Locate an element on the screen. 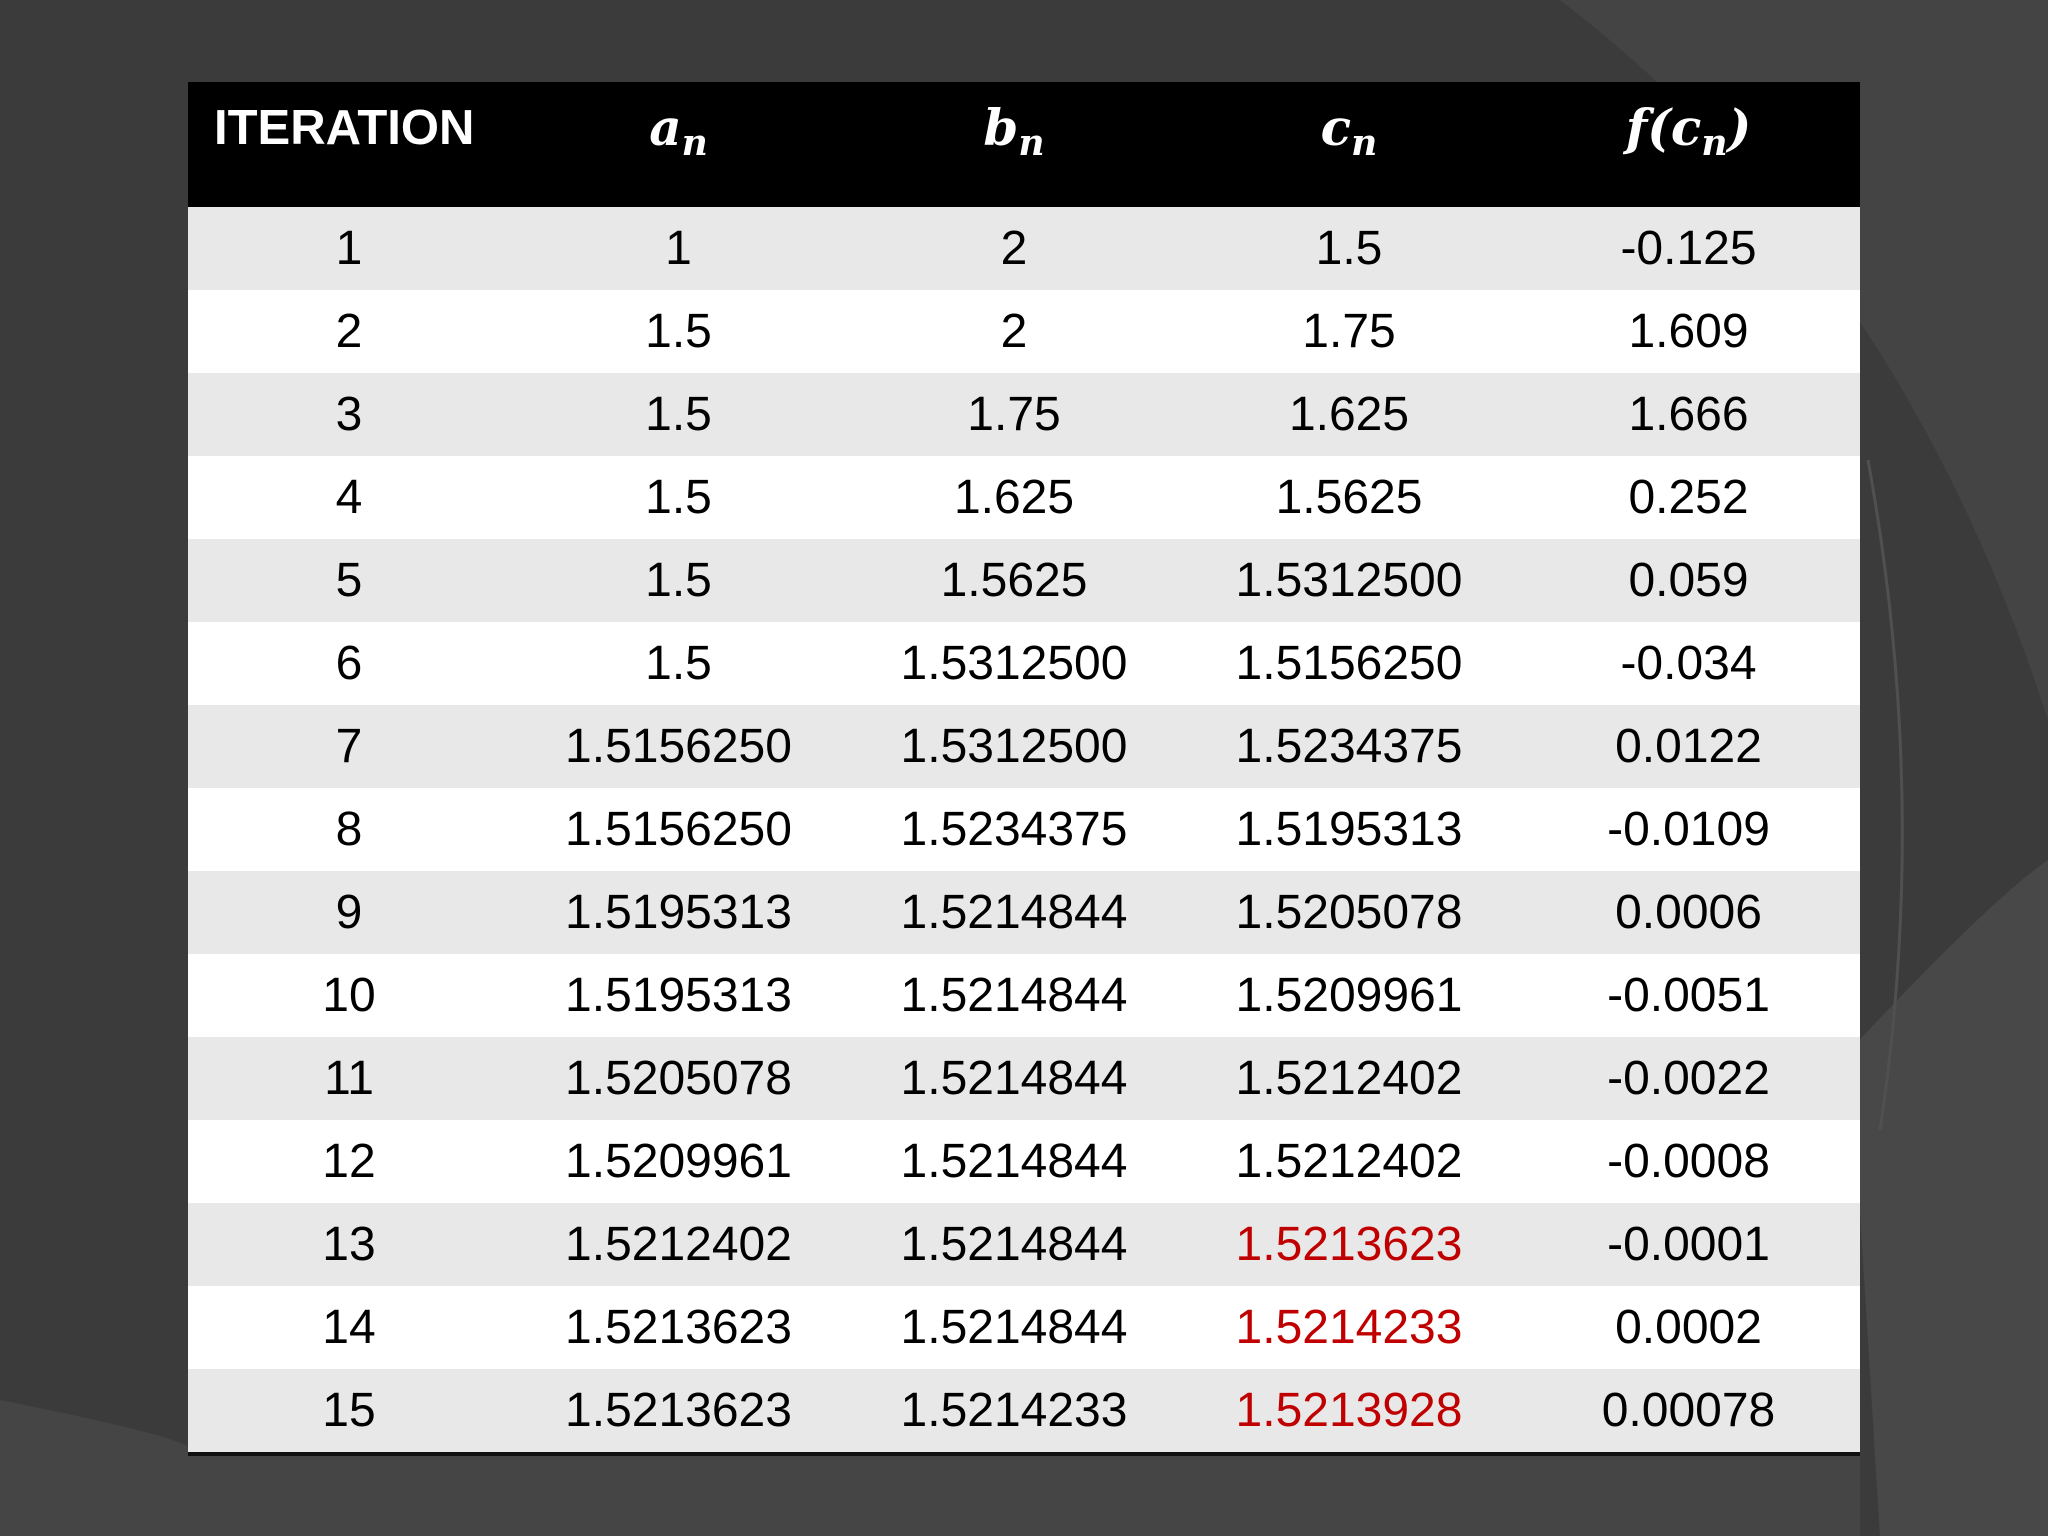  header-b-n: bn is located at coordinates (1014, 131).